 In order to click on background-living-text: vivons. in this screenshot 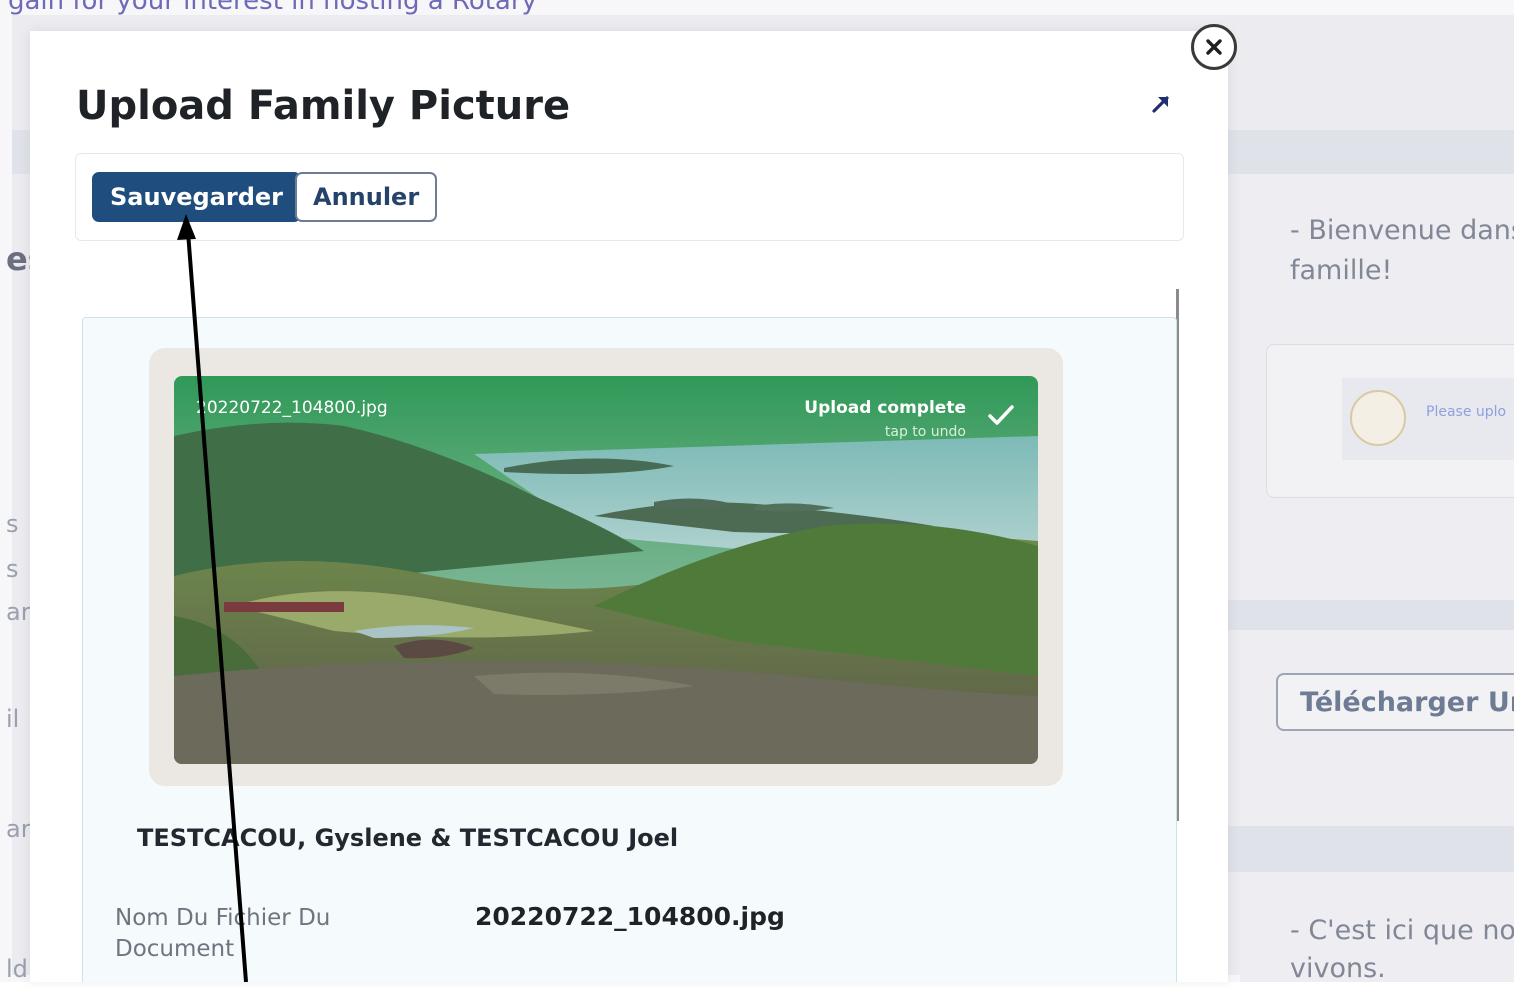, I will do `click(1338, 968)`.